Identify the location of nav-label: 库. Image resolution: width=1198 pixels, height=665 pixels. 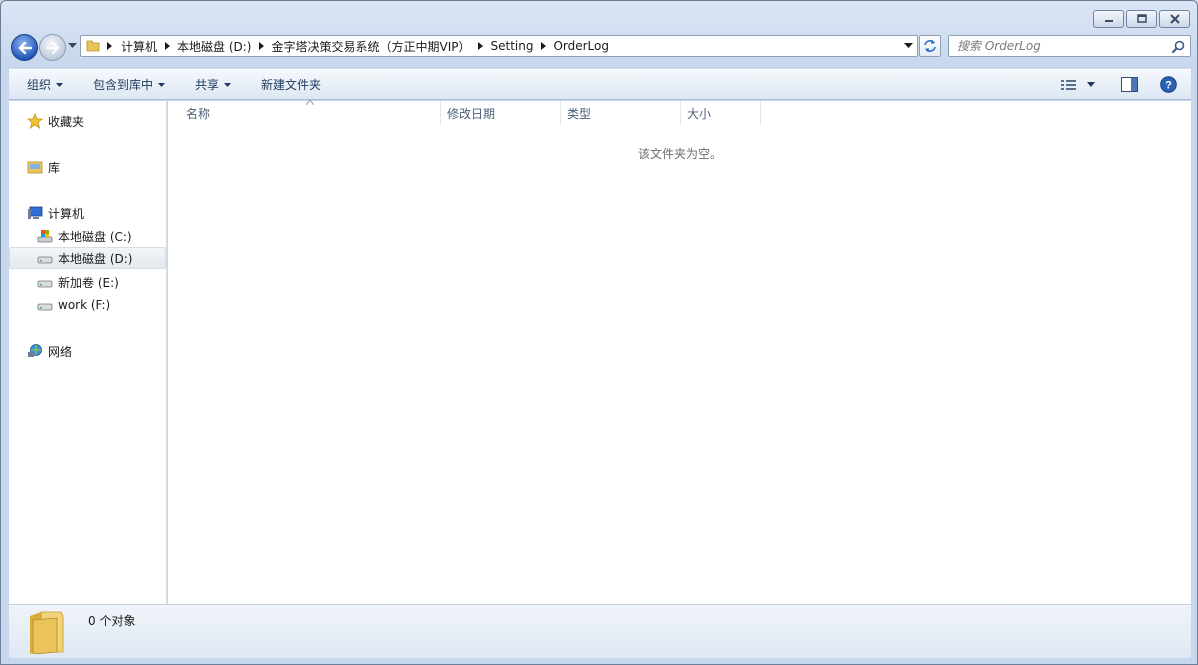
(54, 167).